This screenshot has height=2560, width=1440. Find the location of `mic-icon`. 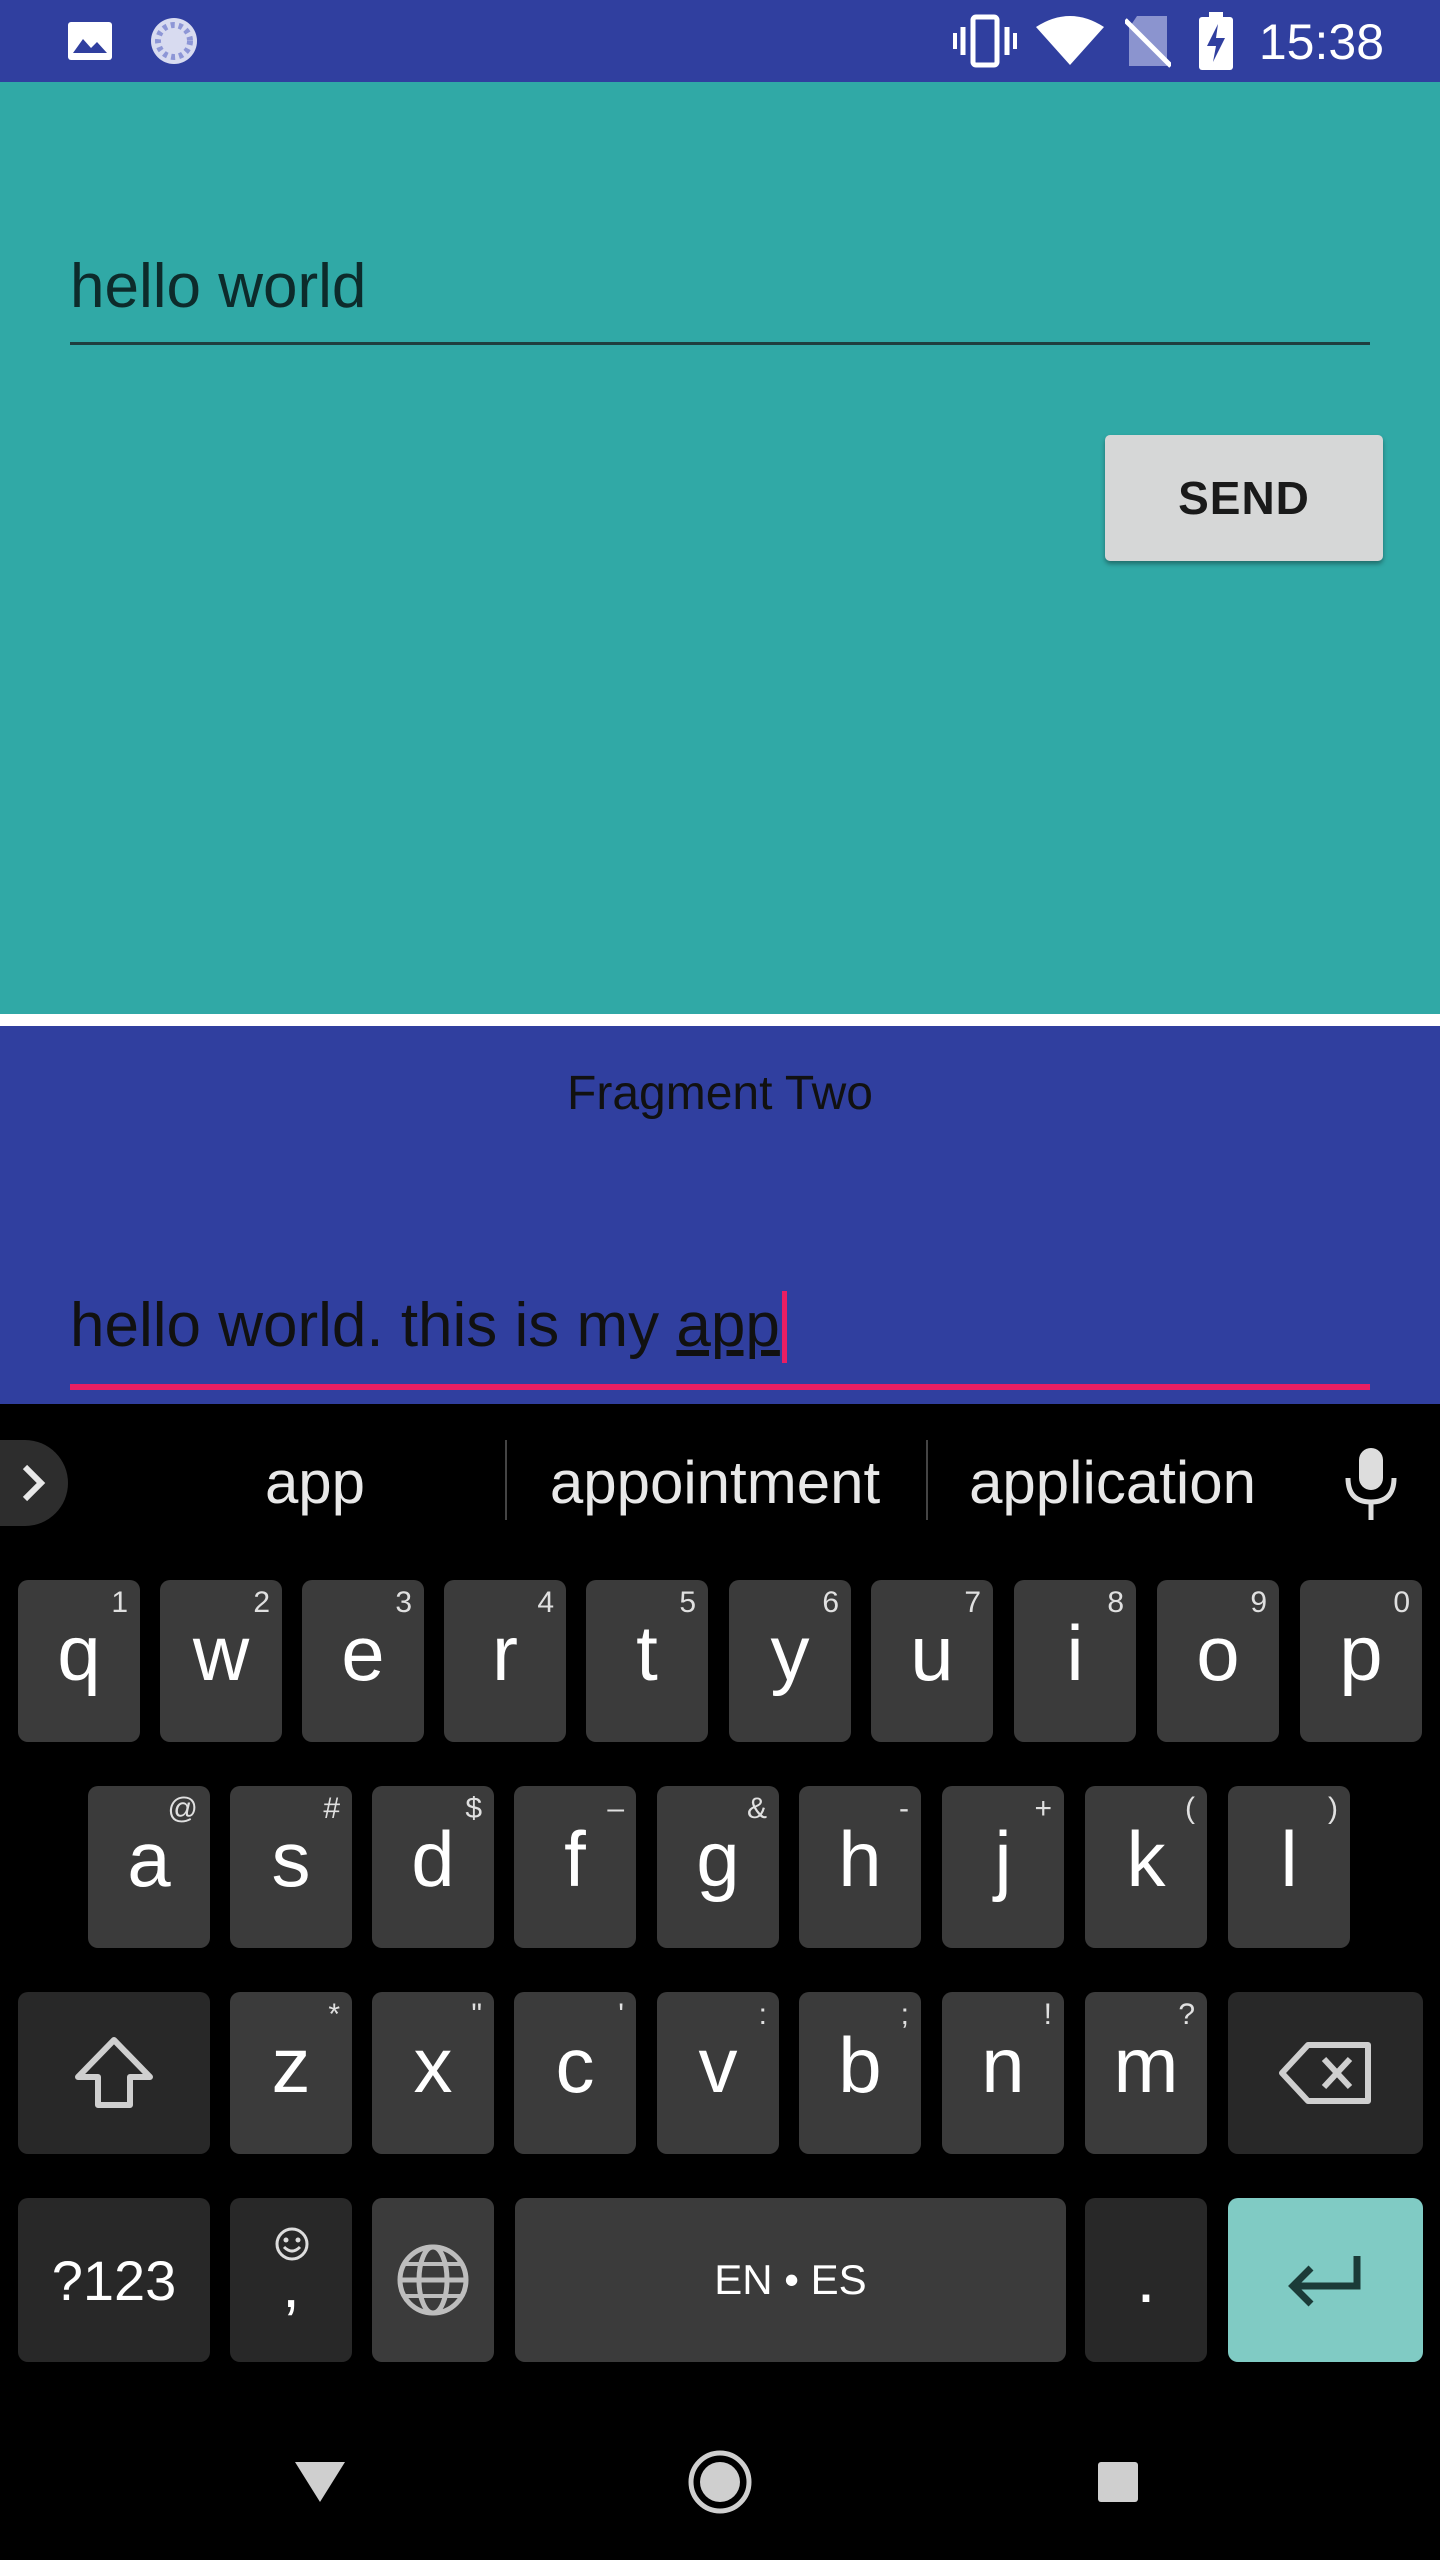

mic-icon is located at coordinates (1371, 1484).